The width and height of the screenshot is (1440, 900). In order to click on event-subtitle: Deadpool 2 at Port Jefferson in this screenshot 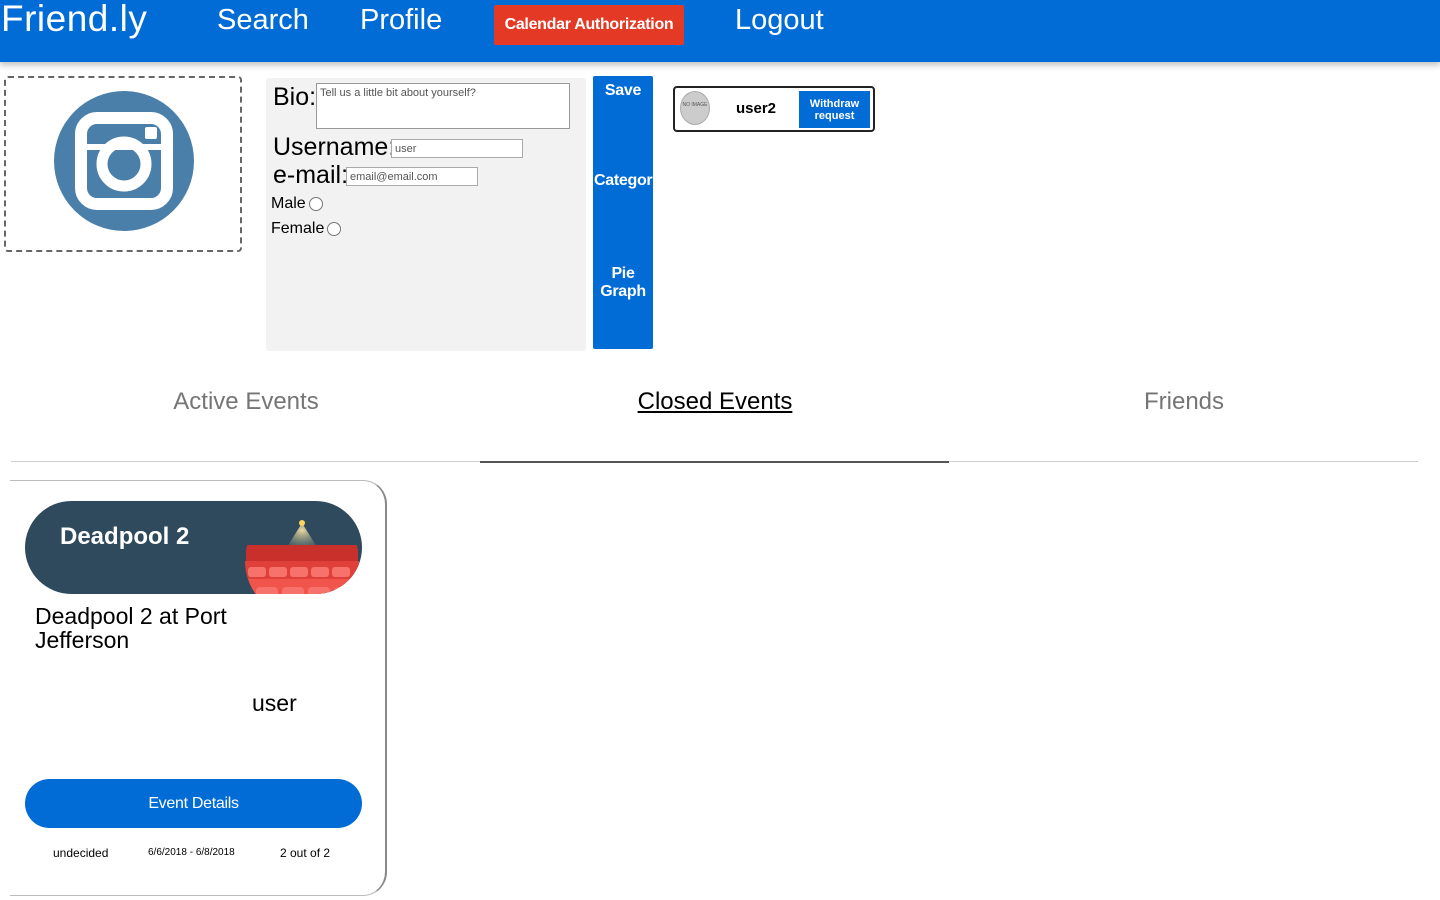, I will do `click(131, 628)`.